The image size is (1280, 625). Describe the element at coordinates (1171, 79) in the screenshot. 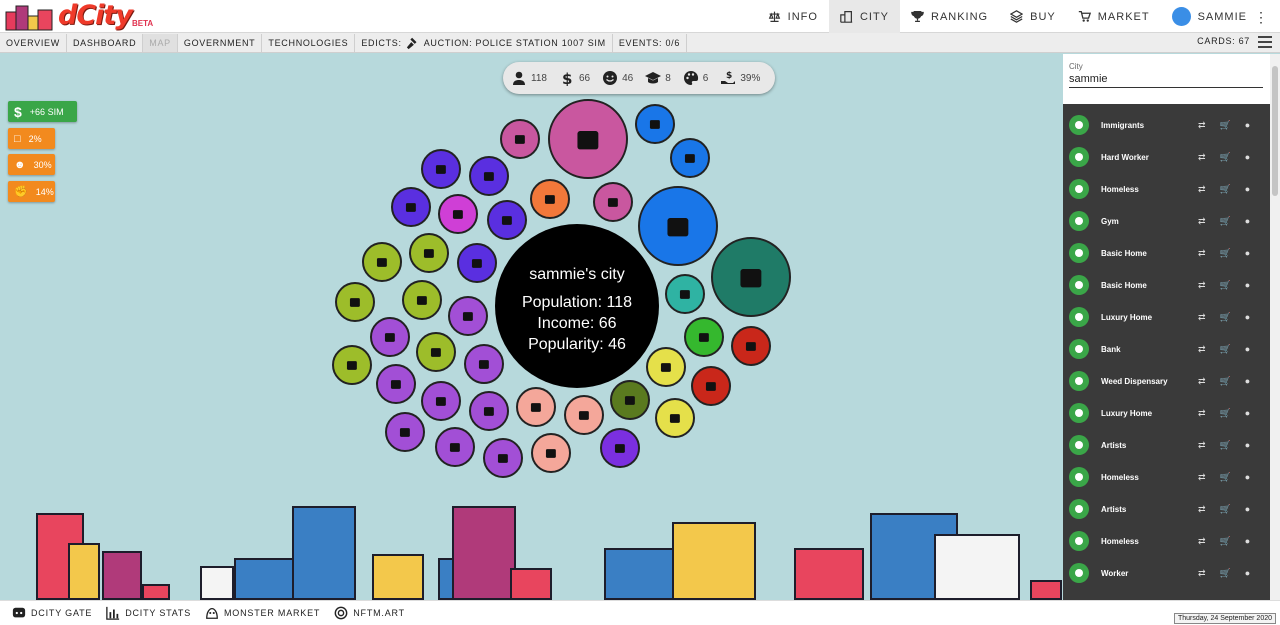

I see `city-field: City sammie` at that location.